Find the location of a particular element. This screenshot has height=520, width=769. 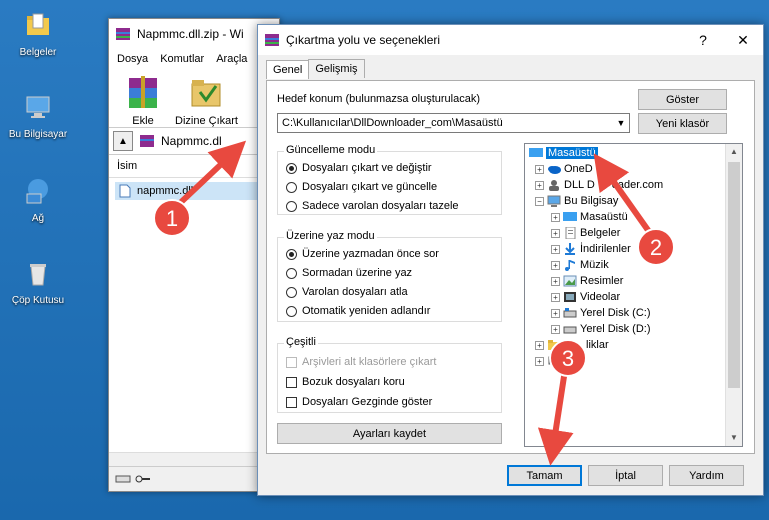

annotation-number: 3 is located at coordinates (568, 358).